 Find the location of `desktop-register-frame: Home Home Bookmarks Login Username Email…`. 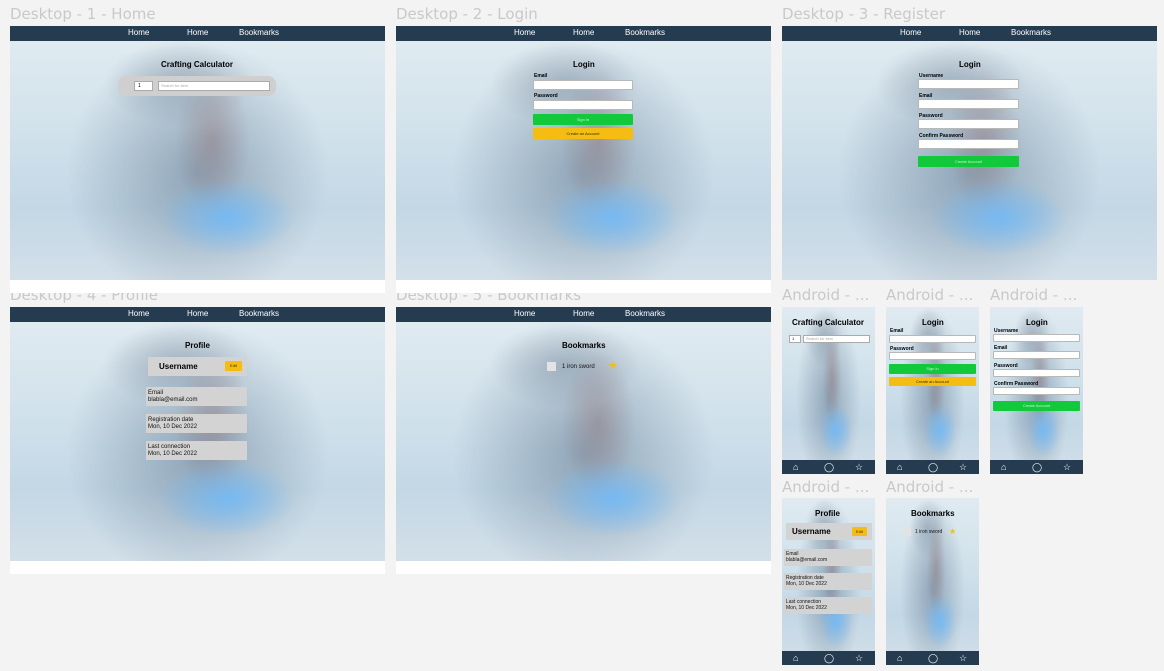

desktop-register-frame: Home Home Bookmarks Login Username Email… is located at coordinates (969, 153).